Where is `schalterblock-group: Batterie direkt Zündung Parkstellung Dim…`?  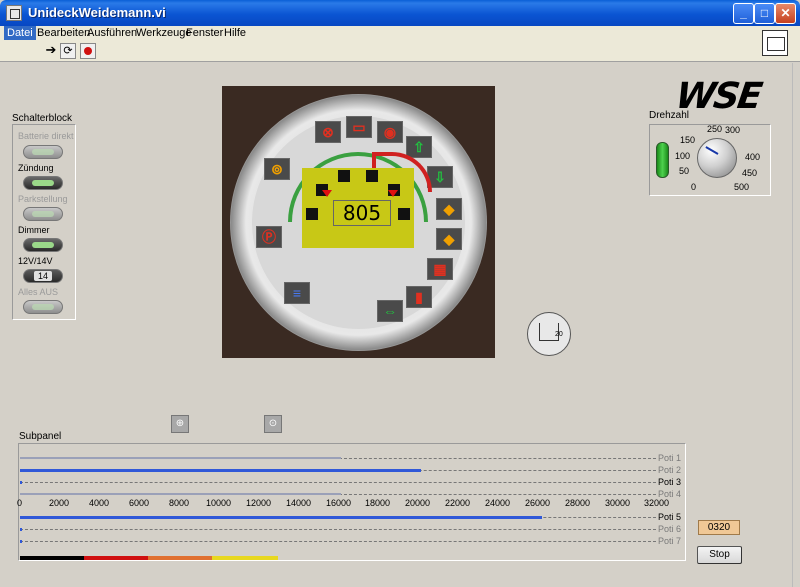 schalterblock-group: Batterie direkt Zündung Parkstellung Dim… is located at coordinates (44, 222).